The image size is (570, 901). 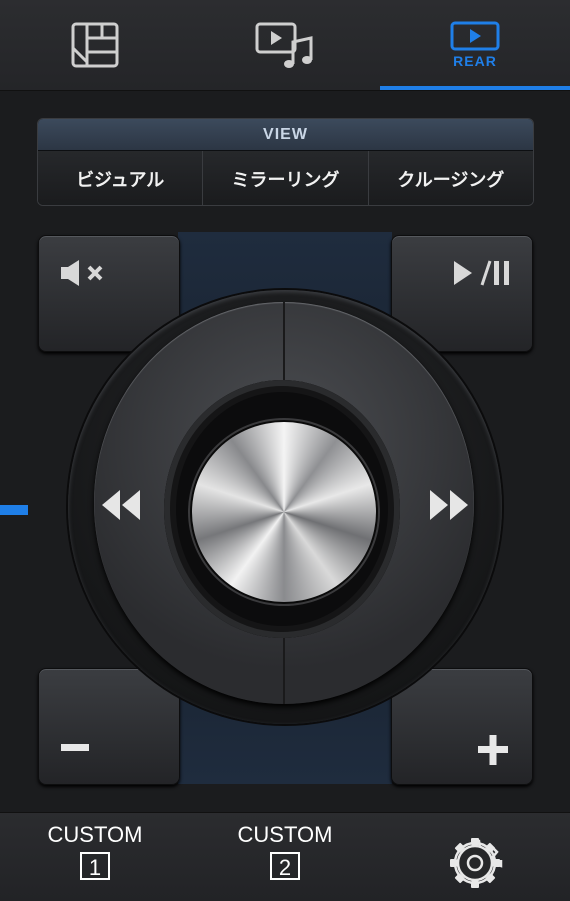 I want to click on tab-media, so click(x=285, y=45).